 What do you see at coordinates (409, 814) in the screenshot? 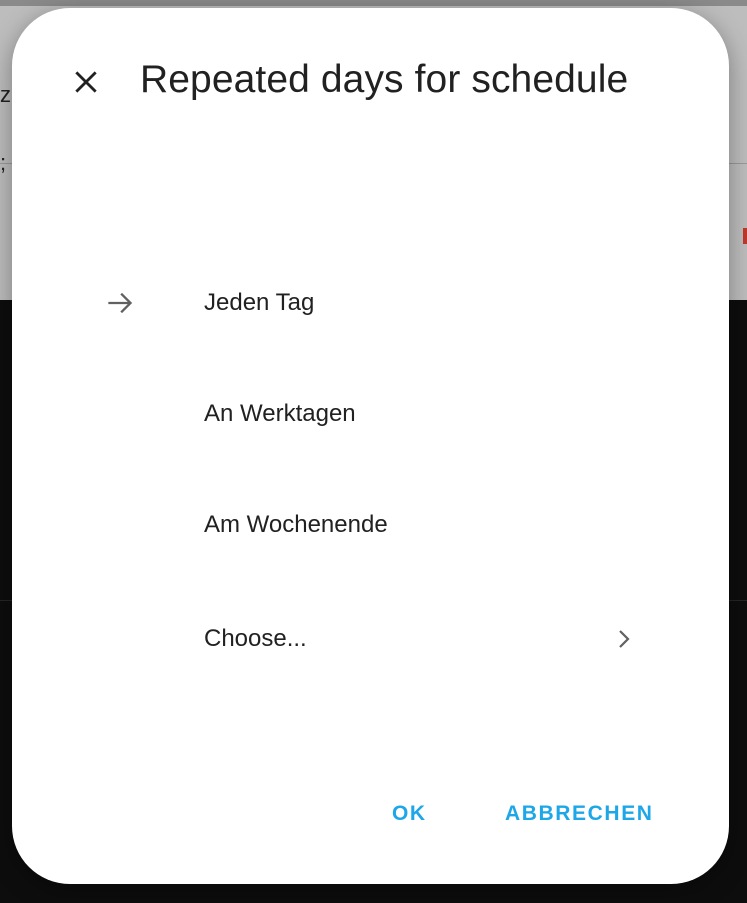
I see `ok-button: OK` at bounding box center [409, 814].